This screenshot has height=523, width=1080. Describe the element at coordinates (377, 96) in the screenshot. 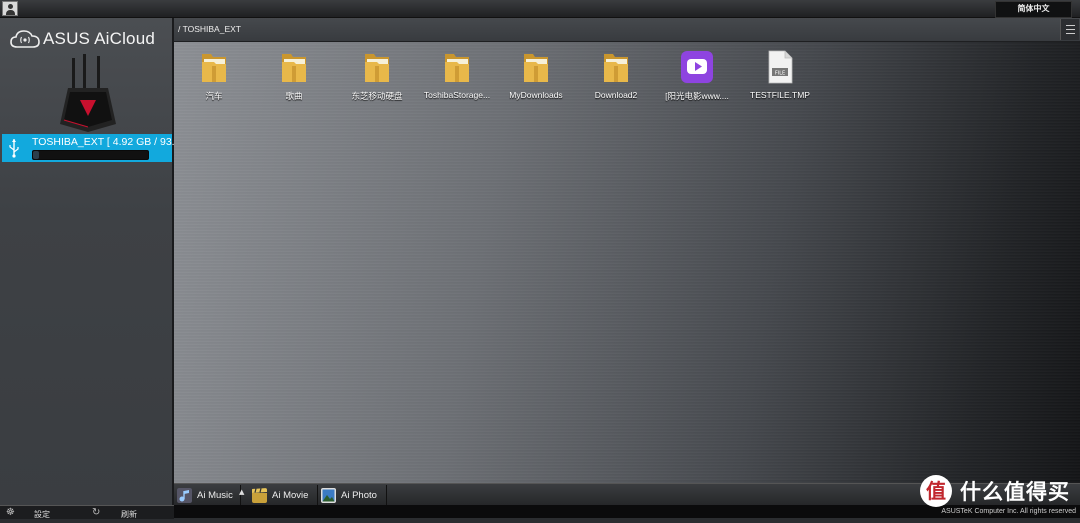

I see `file-label: 东芝移动硬盘` at that location.